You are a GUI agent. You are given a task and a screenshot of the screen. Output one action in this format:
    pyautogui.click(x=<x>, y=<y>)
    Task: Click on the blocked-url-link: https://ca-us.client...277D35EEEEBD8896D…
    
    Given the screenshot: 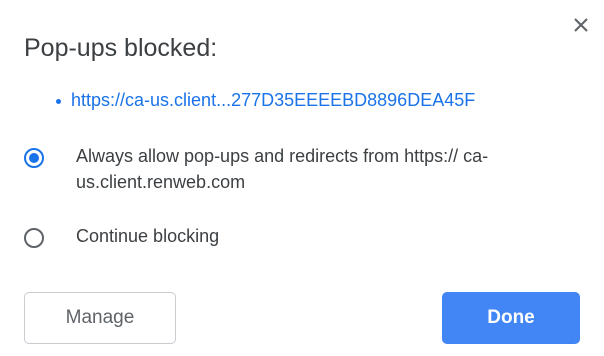 What is the action you would take?
    pyautogui.click(x=273, y=100)
    